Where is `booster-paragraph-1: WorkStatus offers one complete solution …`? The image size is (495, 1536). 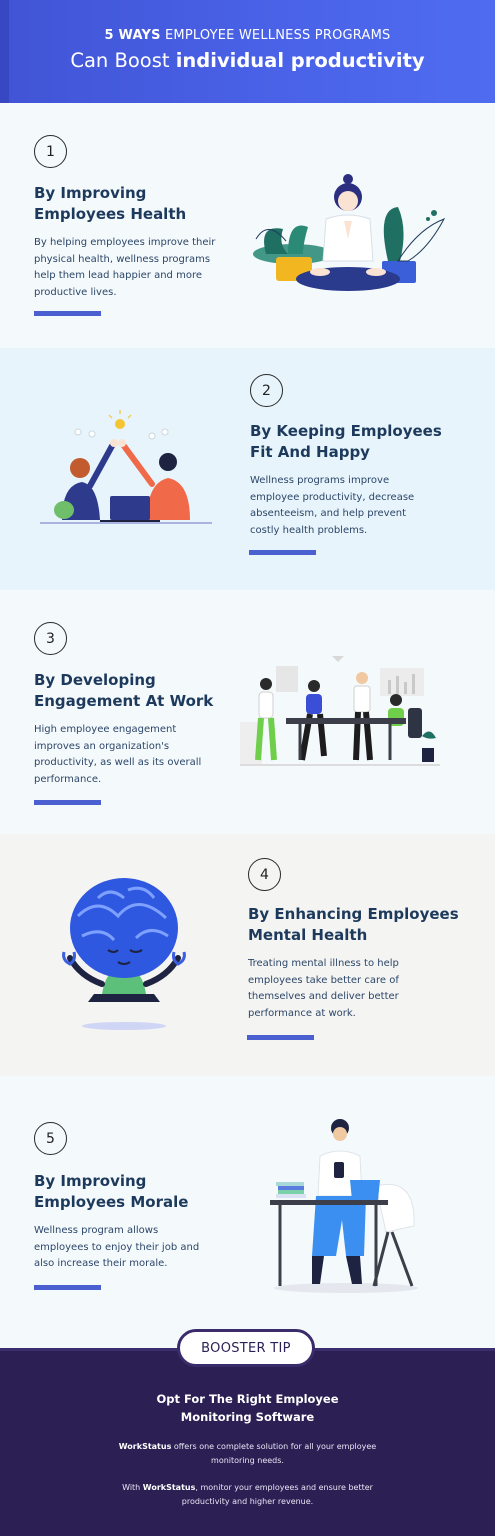
booster-paragraph-1: WorkStatus offers one complete solution … is located at coordinates (247, 1453).